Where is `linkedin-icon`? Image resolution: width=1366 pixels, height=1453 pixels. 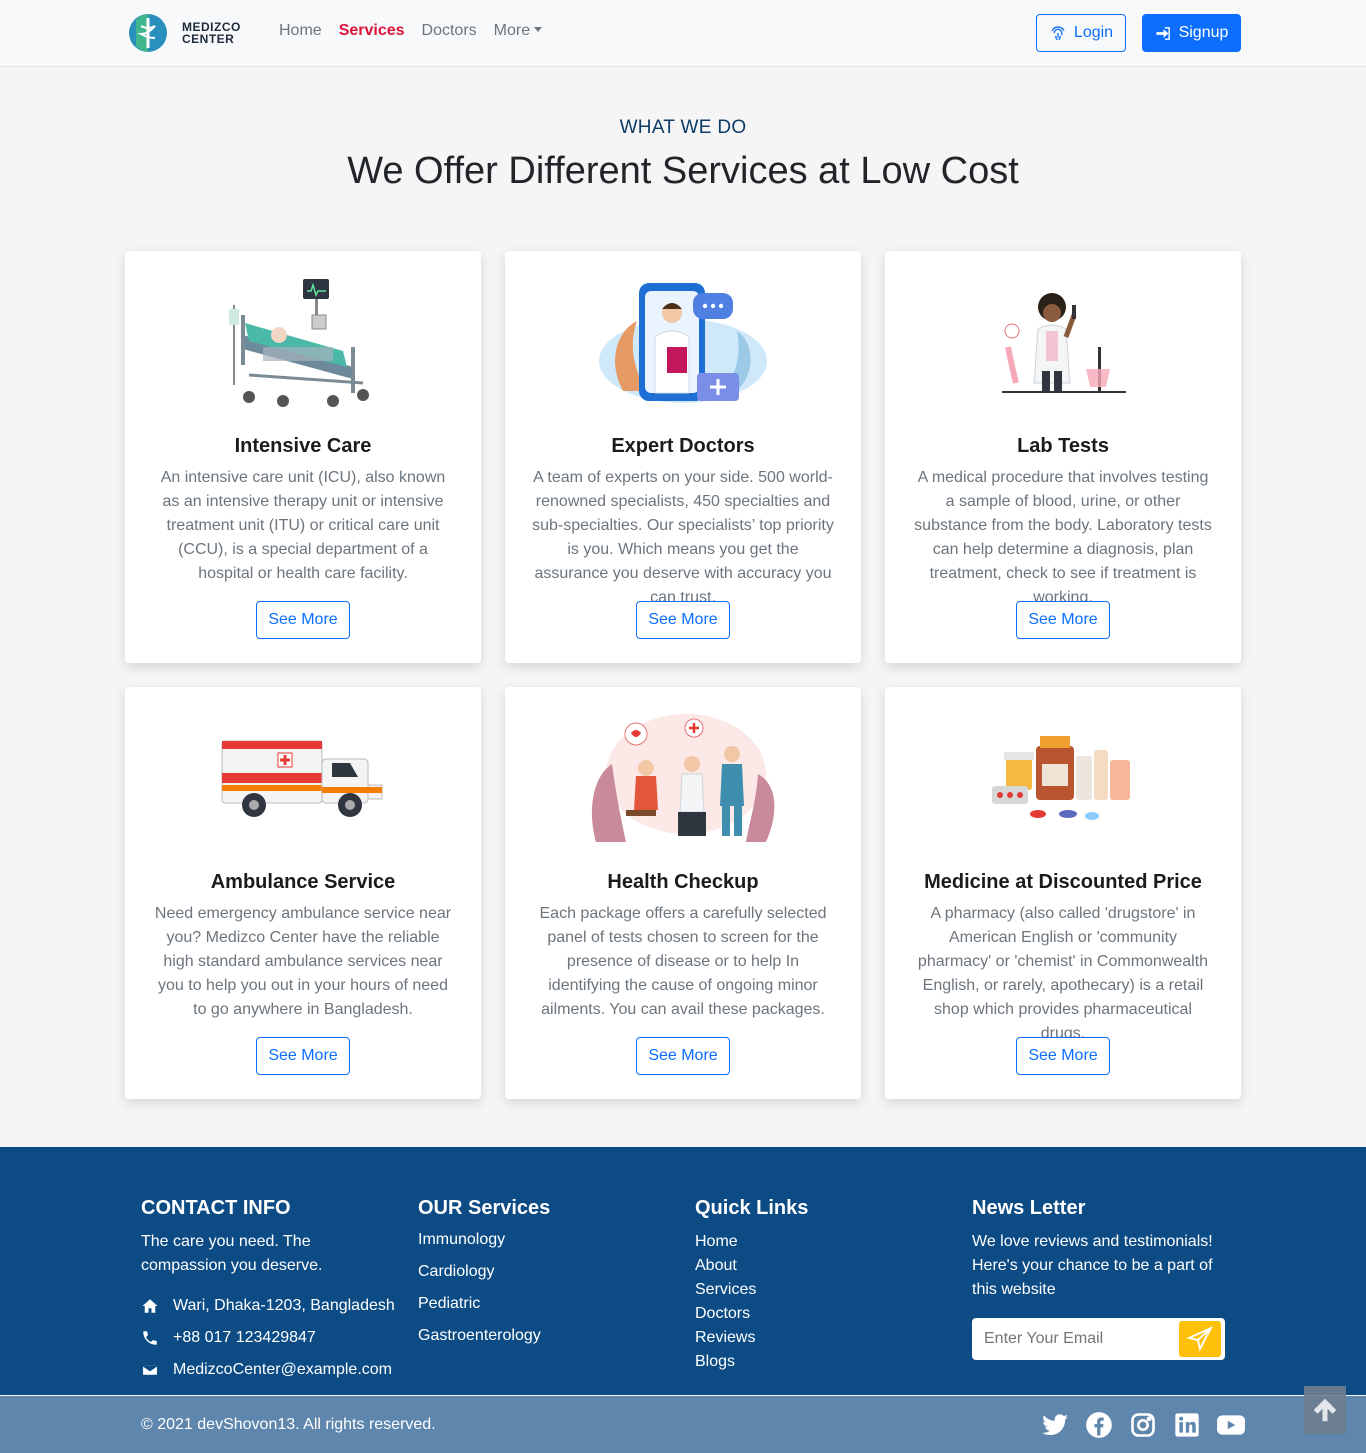 linkedin-icon is located at coordinates (1187, 1425).